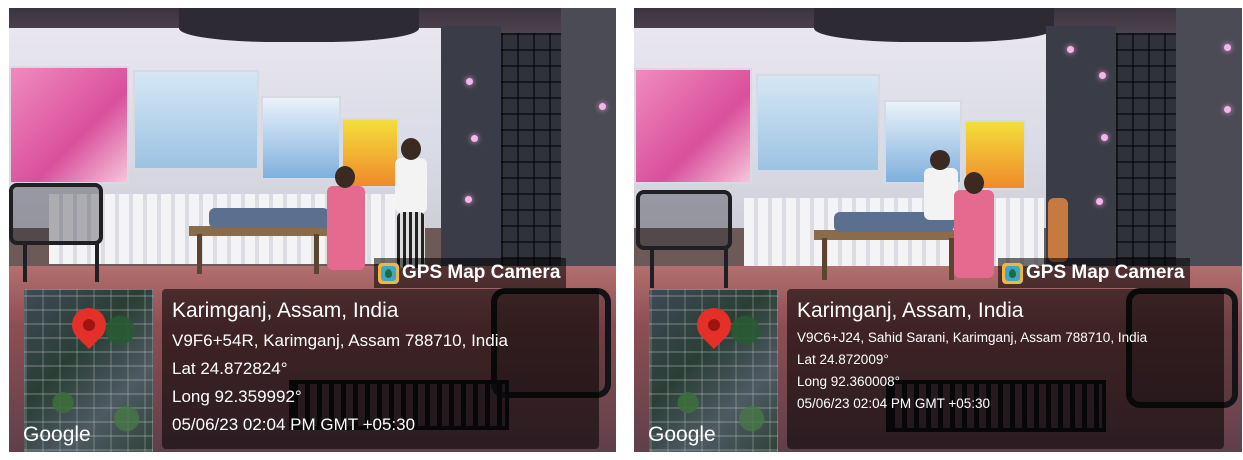  Describe the element at coordinates (230, 368) in the screenshot. I see `latitude-line: Lat 24.872824°` at that location.